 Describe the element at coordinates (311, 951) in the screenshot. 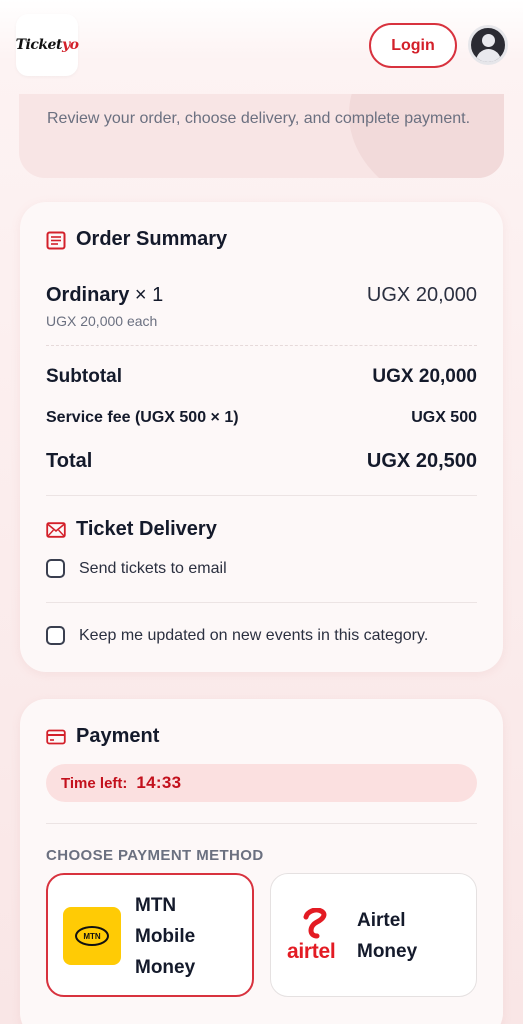

I see `airtel-wordmark: airtel` at that location.